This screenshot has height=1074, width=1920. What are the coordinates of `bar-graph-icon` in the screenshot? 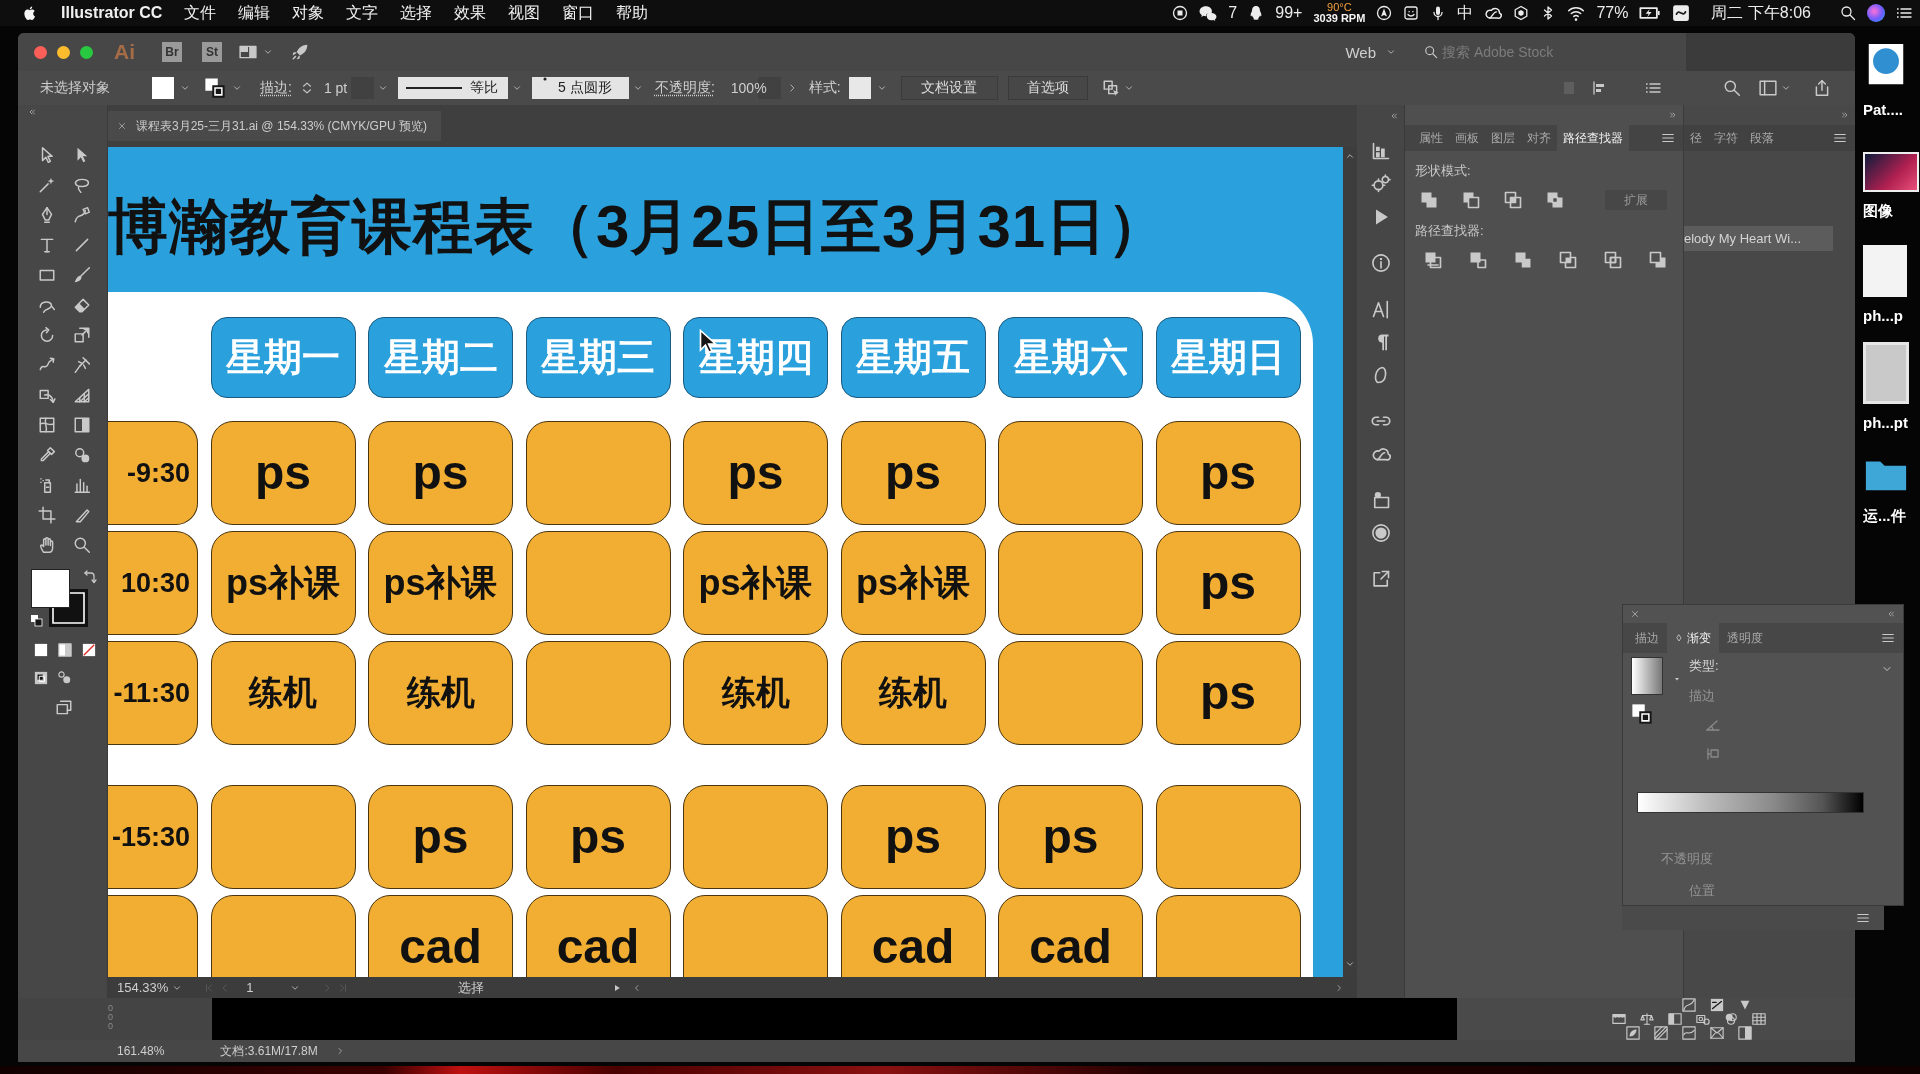 It's located at (82, 485).